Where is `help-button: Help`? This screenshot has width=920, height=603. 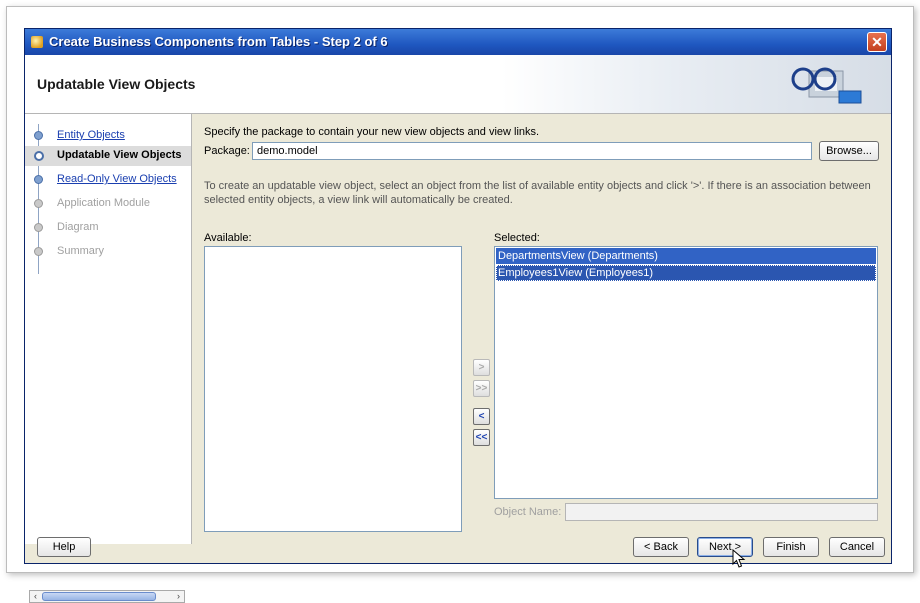 help-button: Help is located at coordinates (64, 547).